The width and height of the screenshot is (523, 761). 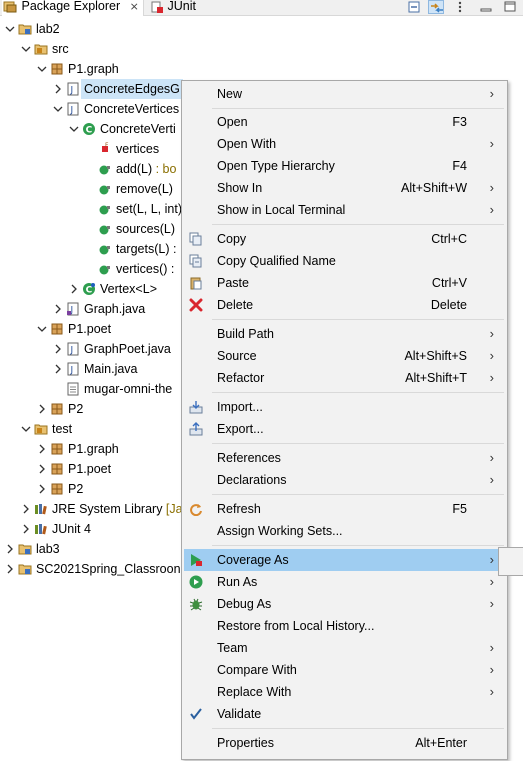 What do you see at coordinates (196, 714) in the screenshot?
I see `checkmark-icon` at bounding box center [196, 714].